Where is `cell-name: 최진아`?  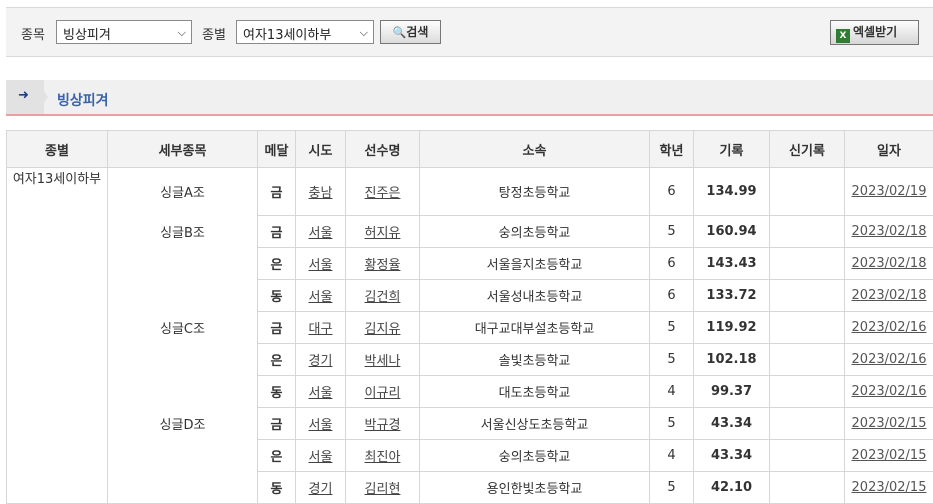 cell-name: 최진아 is located at coordinates (383, 455).